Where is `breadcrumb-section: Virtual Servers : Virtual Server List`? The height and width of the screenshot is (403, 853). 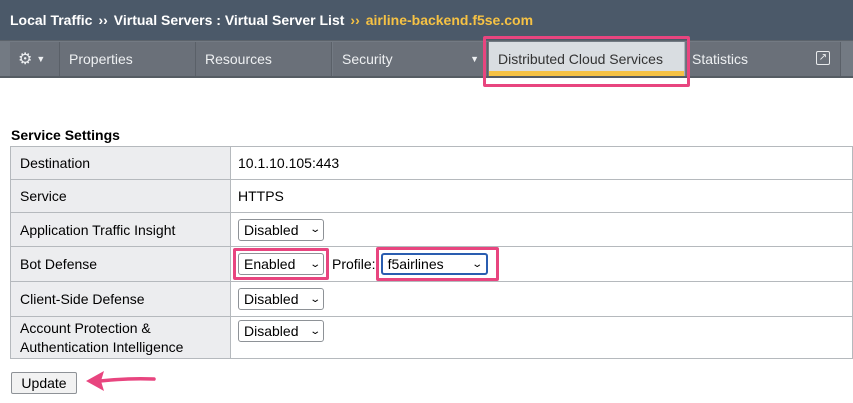
breadcrumb-section: Virtual Servers : Virtual Server List is located at coordinates (229, 20).